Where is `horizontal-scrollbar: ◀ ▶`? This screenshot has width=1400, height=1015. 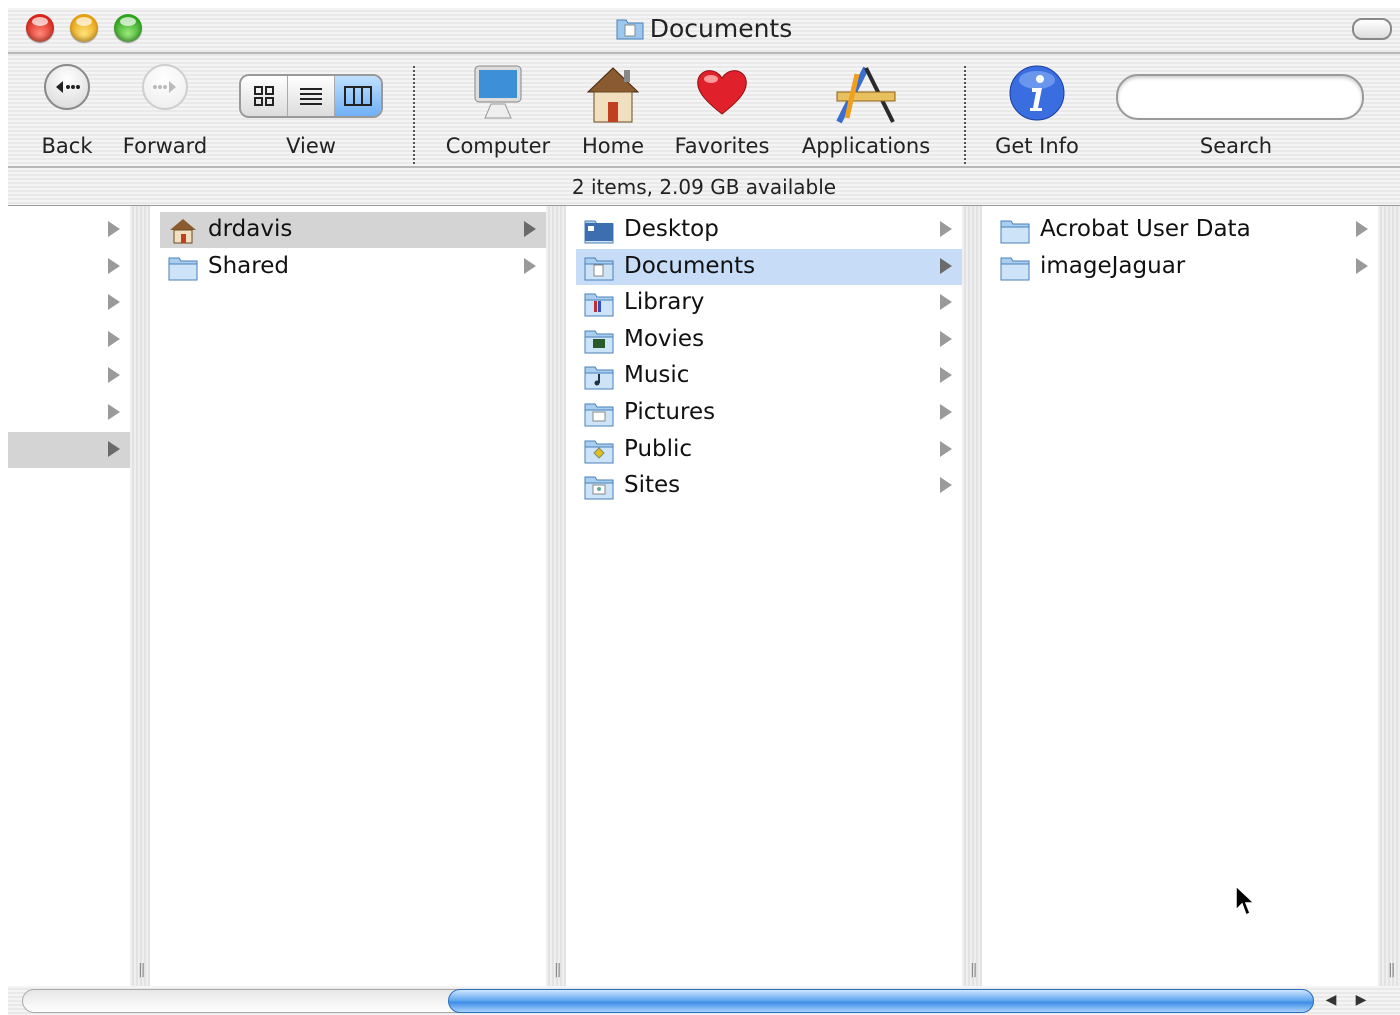 horizontal-scrollbar: ◀ ▶ is located at coordinates (704, 1000).